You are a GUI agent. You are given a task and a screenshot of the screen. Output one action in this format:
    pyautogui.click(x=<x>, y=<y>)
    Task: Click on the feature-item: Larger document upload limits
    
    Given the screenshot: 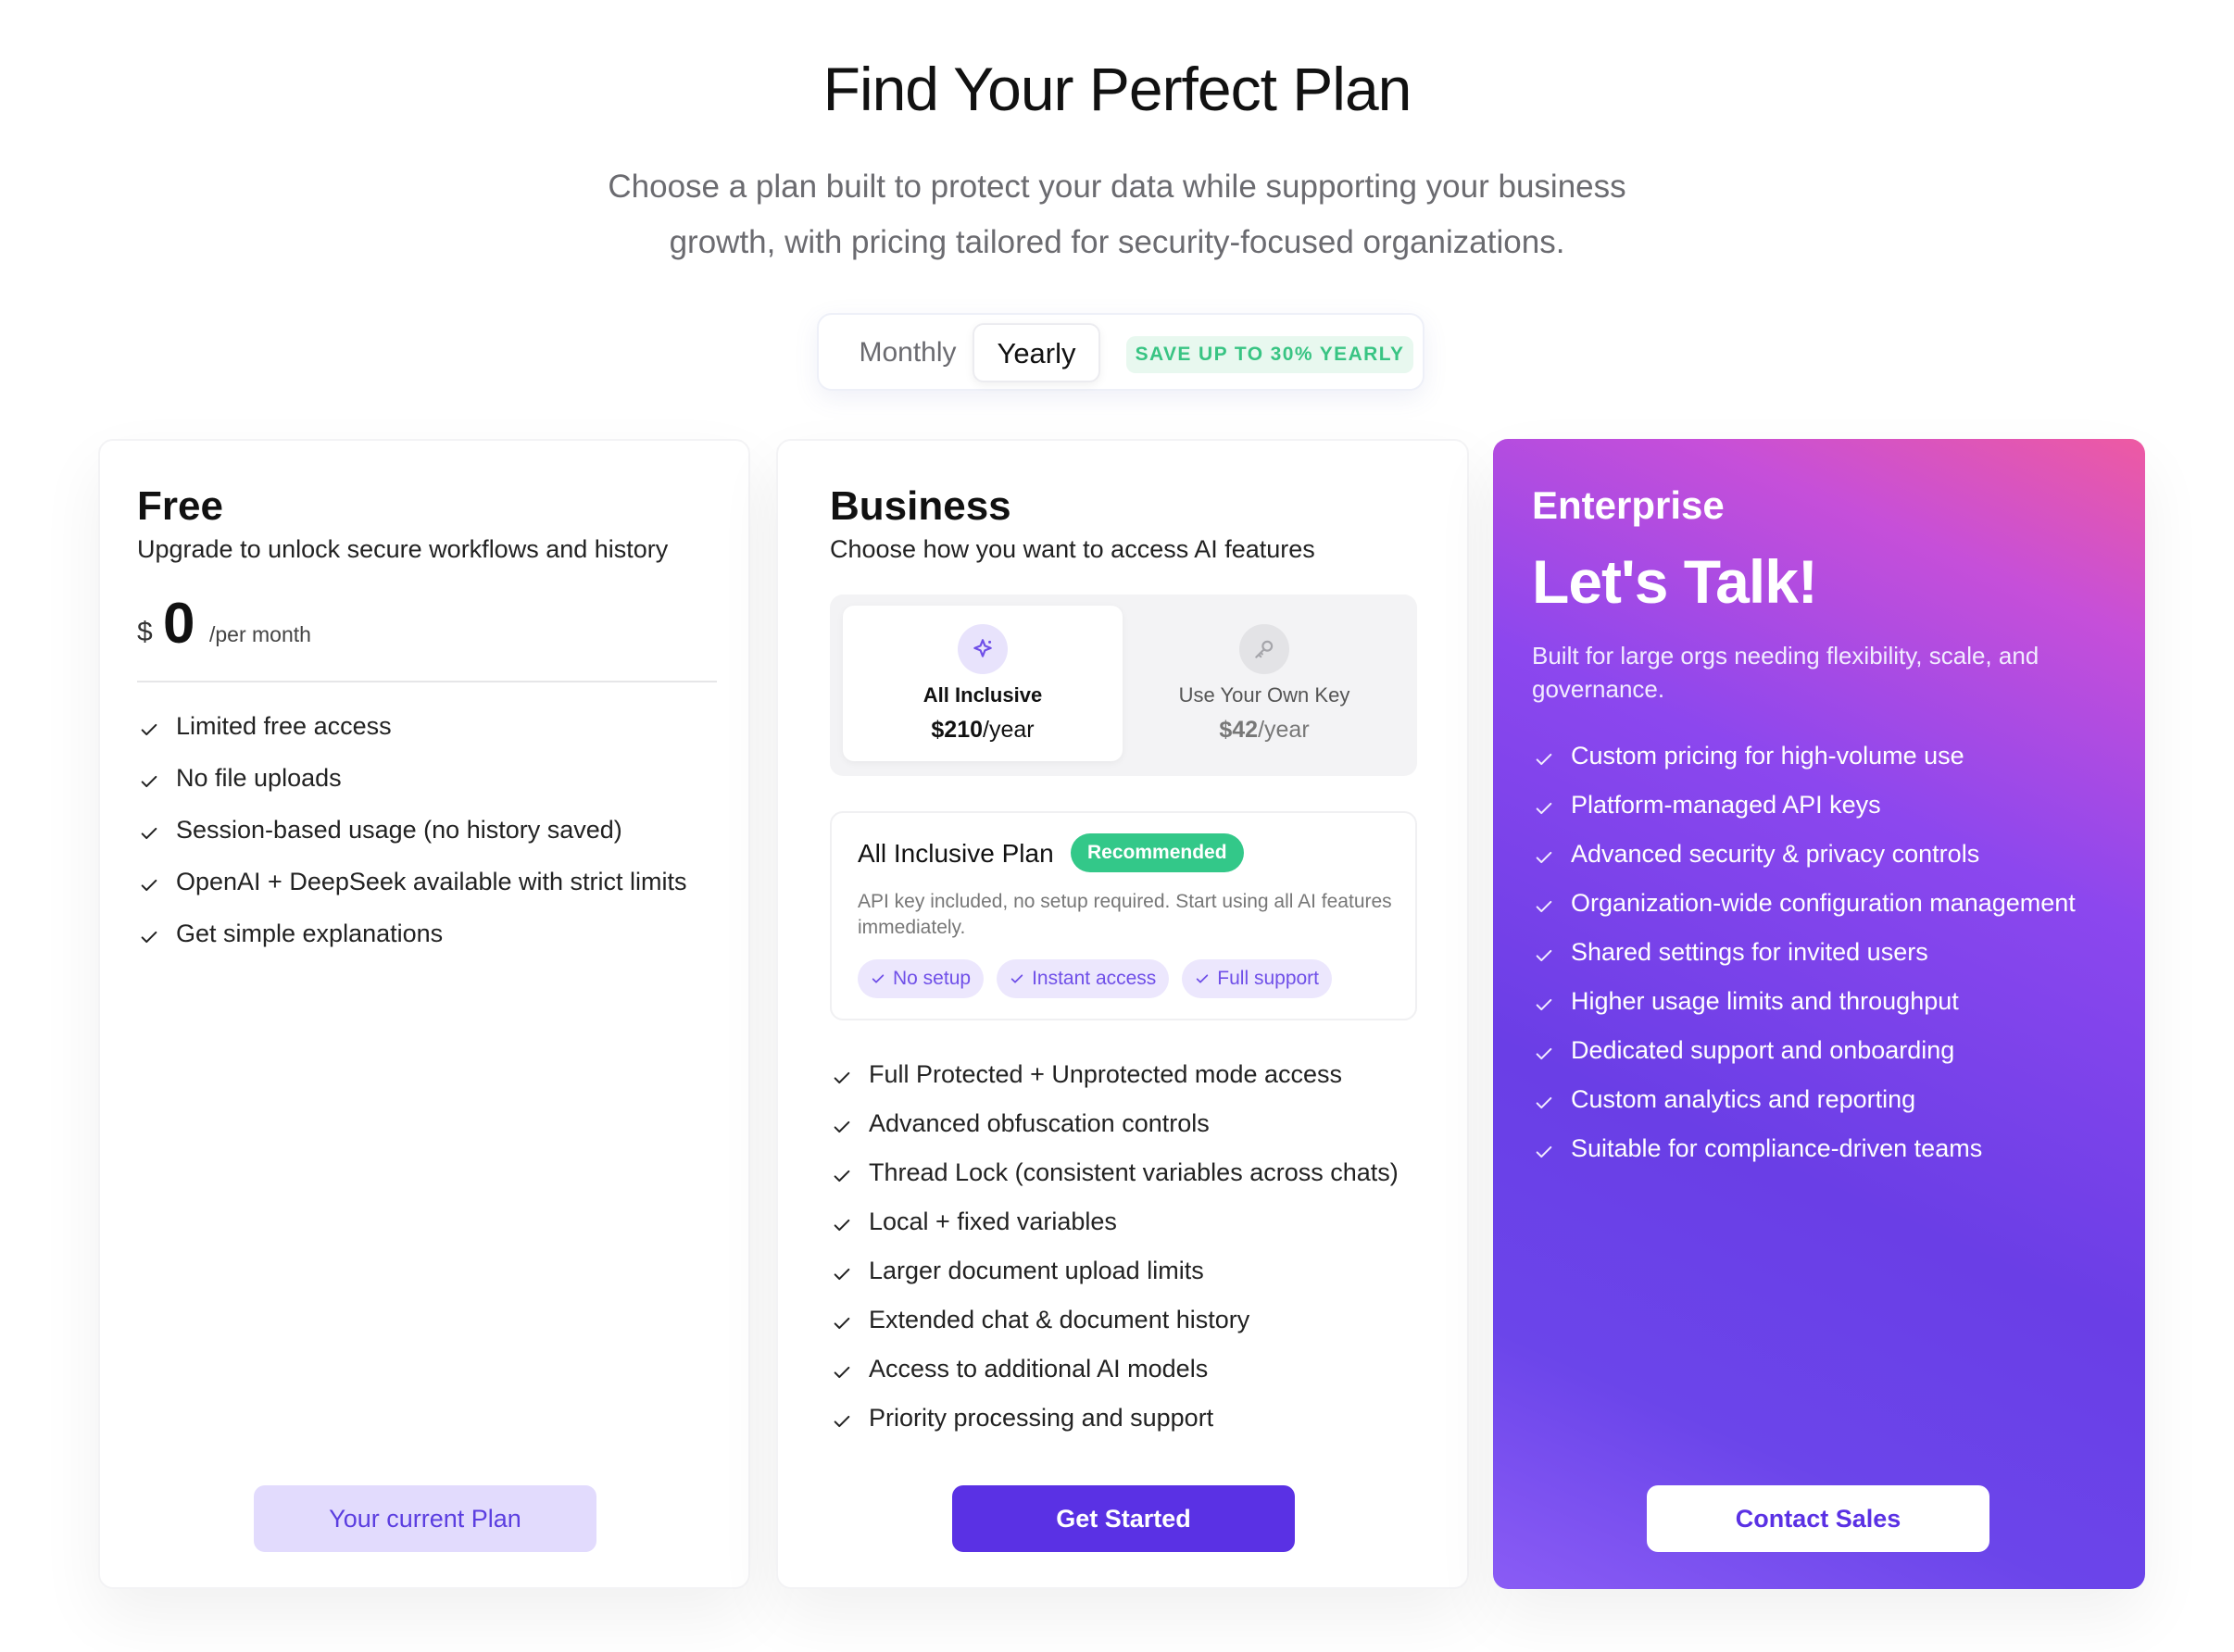 What is the action you would take?
    pyautogui.click(x=1114, y=1278)
    